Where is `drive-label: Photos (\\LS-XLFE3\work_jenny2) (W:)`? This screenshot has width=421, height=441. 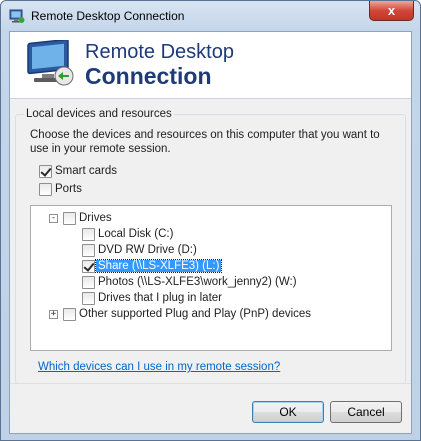 drive-label: Photos (\\LS-XLFE3\work_jenny2) (W:) is located at coordinates (197, 282).